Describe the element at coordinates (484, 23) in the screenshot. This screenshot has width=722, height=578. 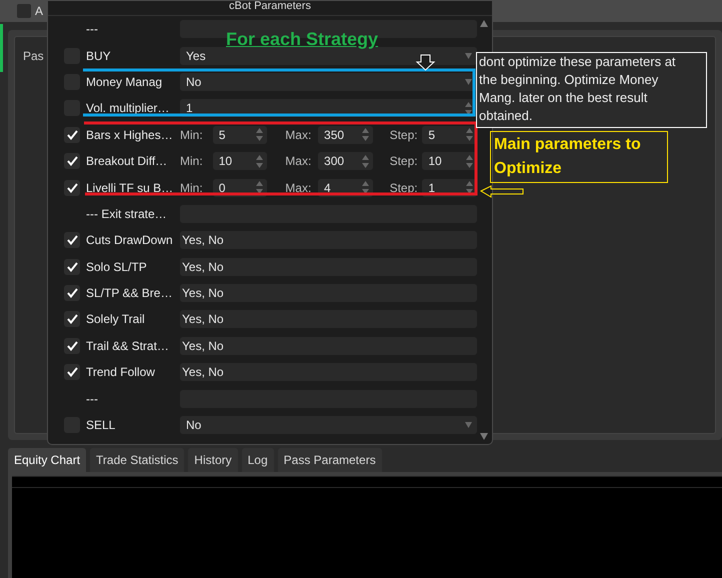
I see `scroll-up-icon` at that location.